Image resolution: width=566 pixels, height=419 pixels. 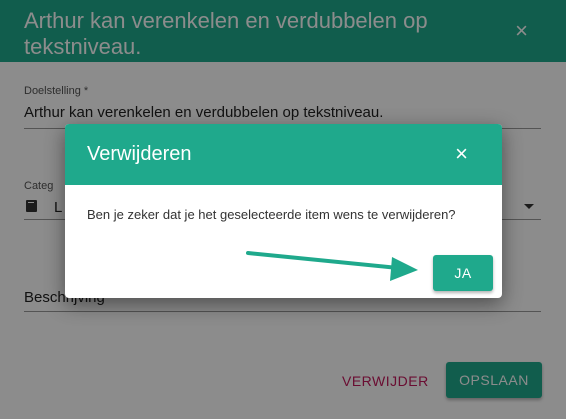 What do you see at coordinates (332, 266) in the screenshot?
I see `pointer-arrow-icon` at bounding box center [332, 266].